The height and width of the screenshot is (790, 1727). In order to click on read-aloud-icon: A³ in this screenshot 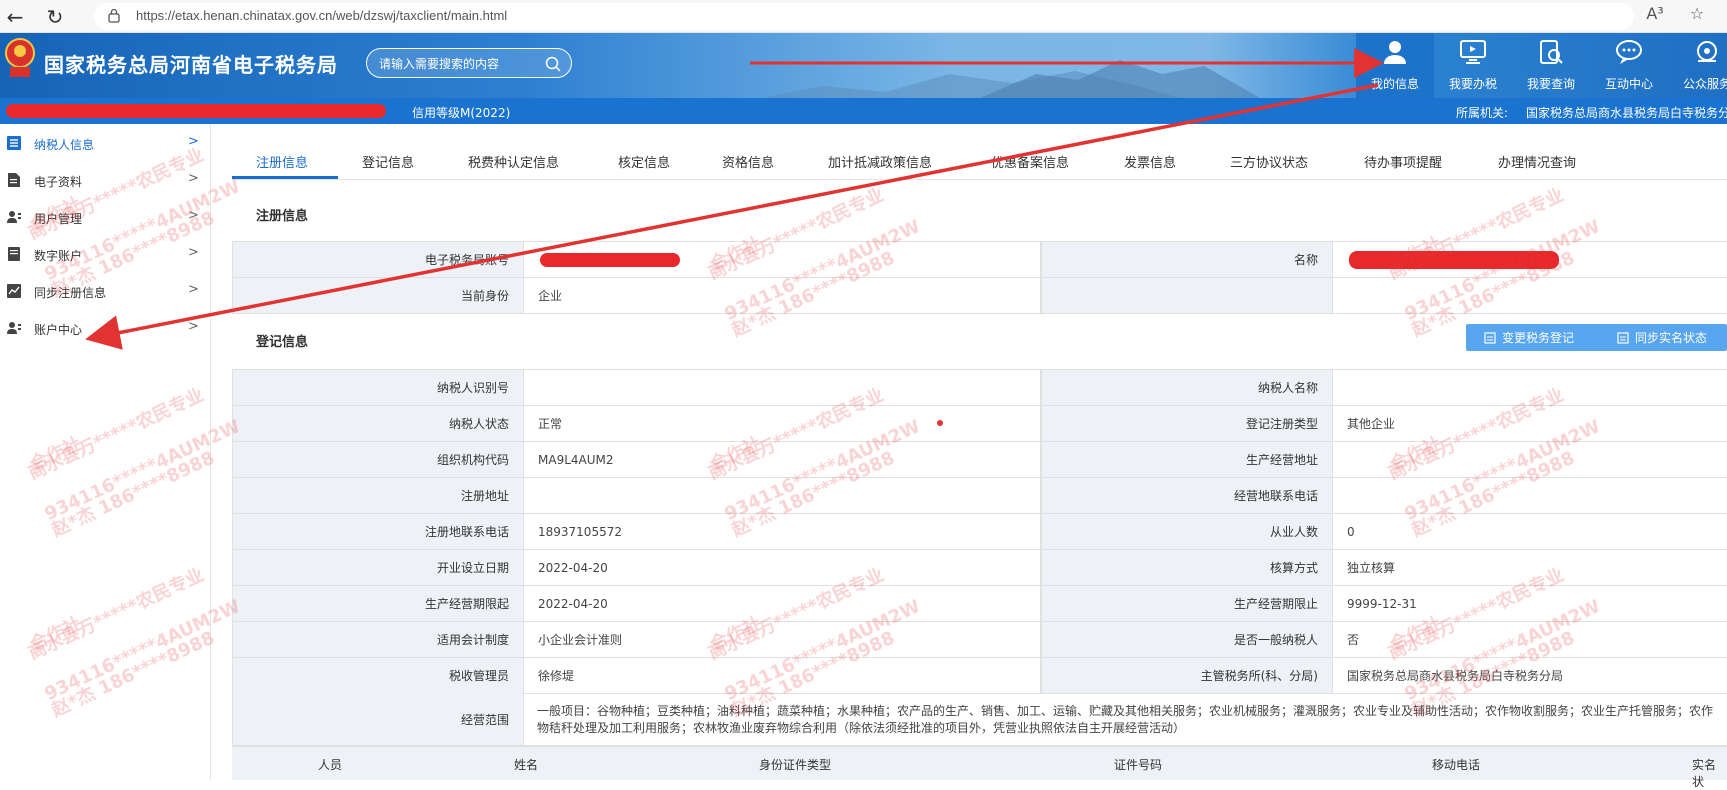, I will do `click(1655, 13)`.